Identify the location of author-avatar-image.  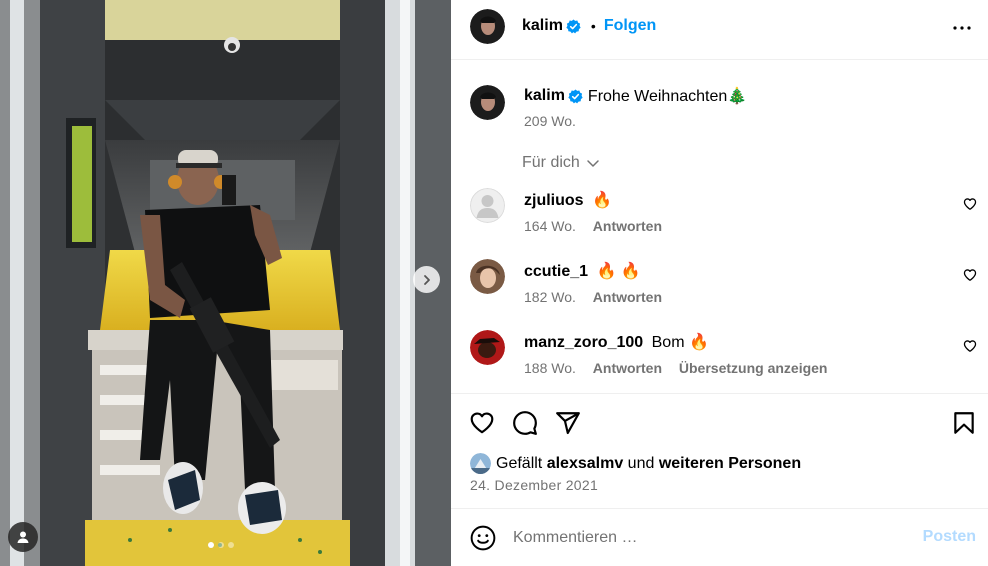
(487, 26).